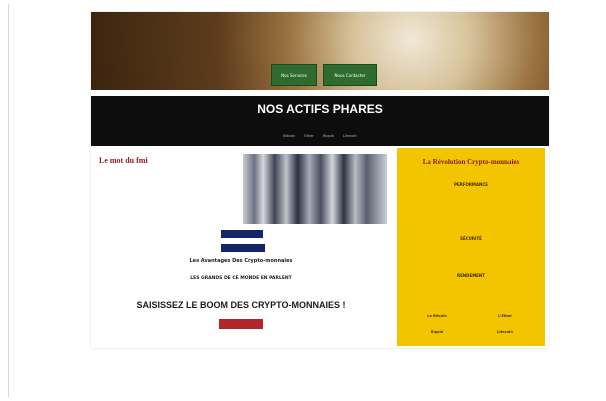 The width and height of the screenshot is (606, 401). I want to click on cell-label: L'Ether, so click(505, 316).